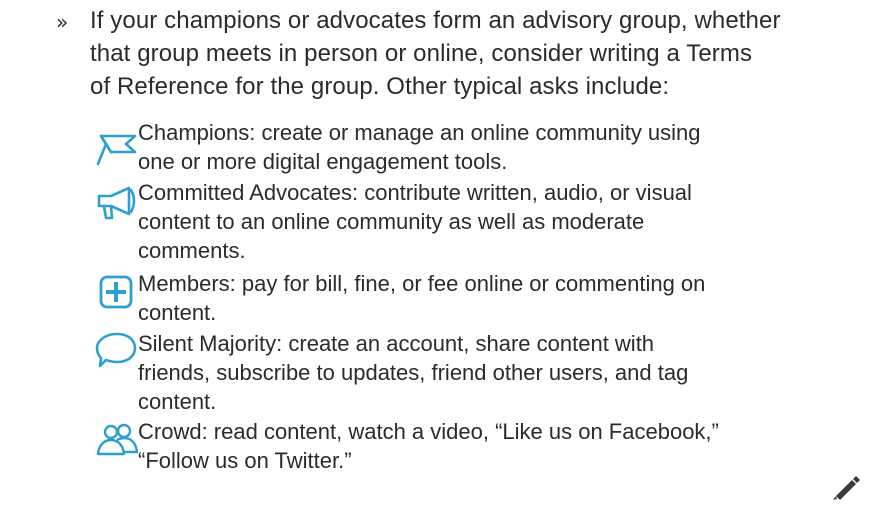 This screenshot has width=889, height=505. What do you see at coordinates (118, 351) in the screenshot?
I see `speech-bubble-icon` at bounding box center [118, 351].